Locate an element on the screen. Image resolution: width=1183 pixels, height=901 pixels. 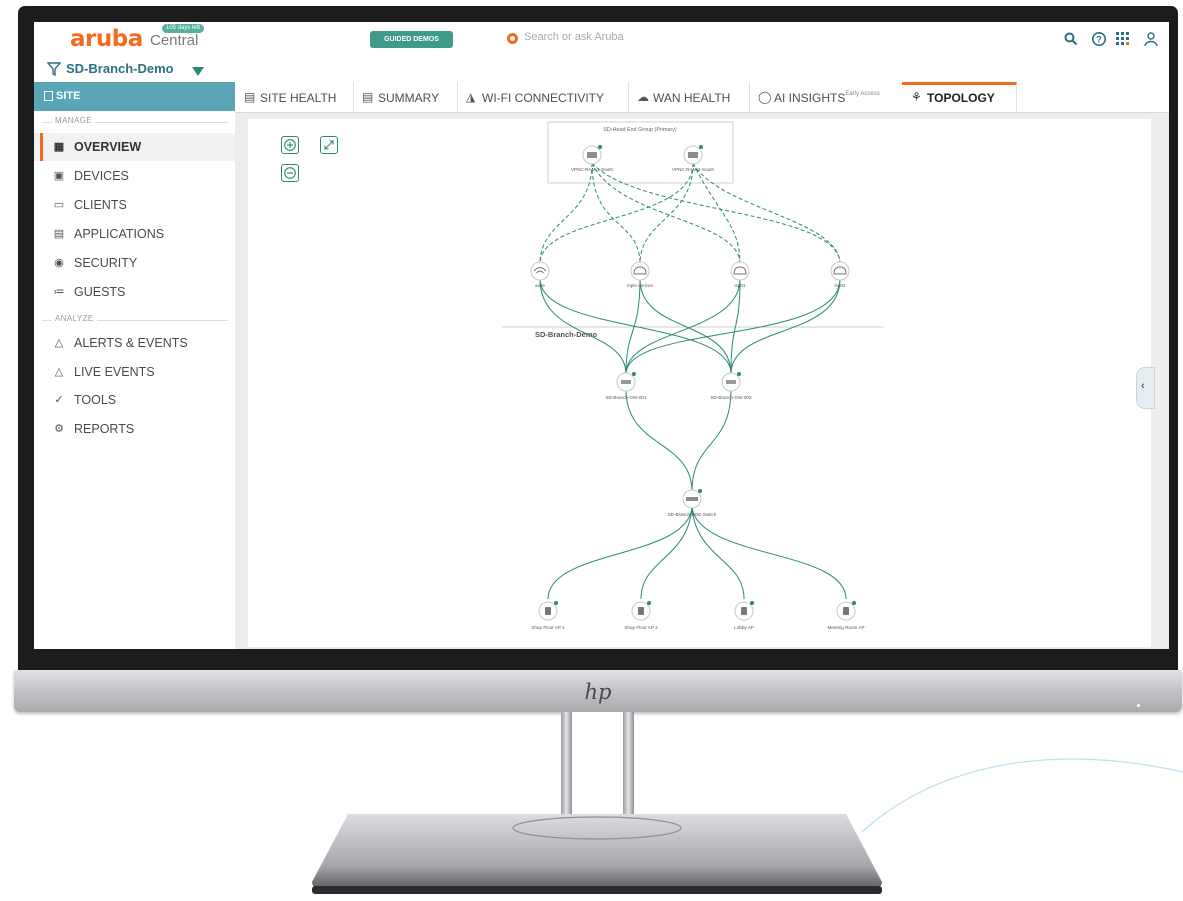
tab-wifi-connectivity: ◮ WI-FI CONNECTIVITY is located at coordinates (543, 97).